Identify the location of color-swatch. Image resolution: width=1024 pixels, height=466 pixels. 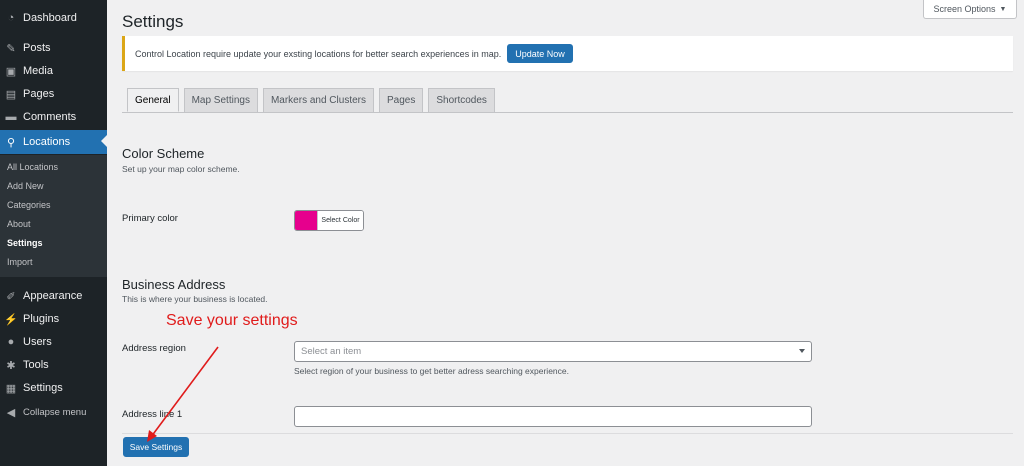
(306, 220).